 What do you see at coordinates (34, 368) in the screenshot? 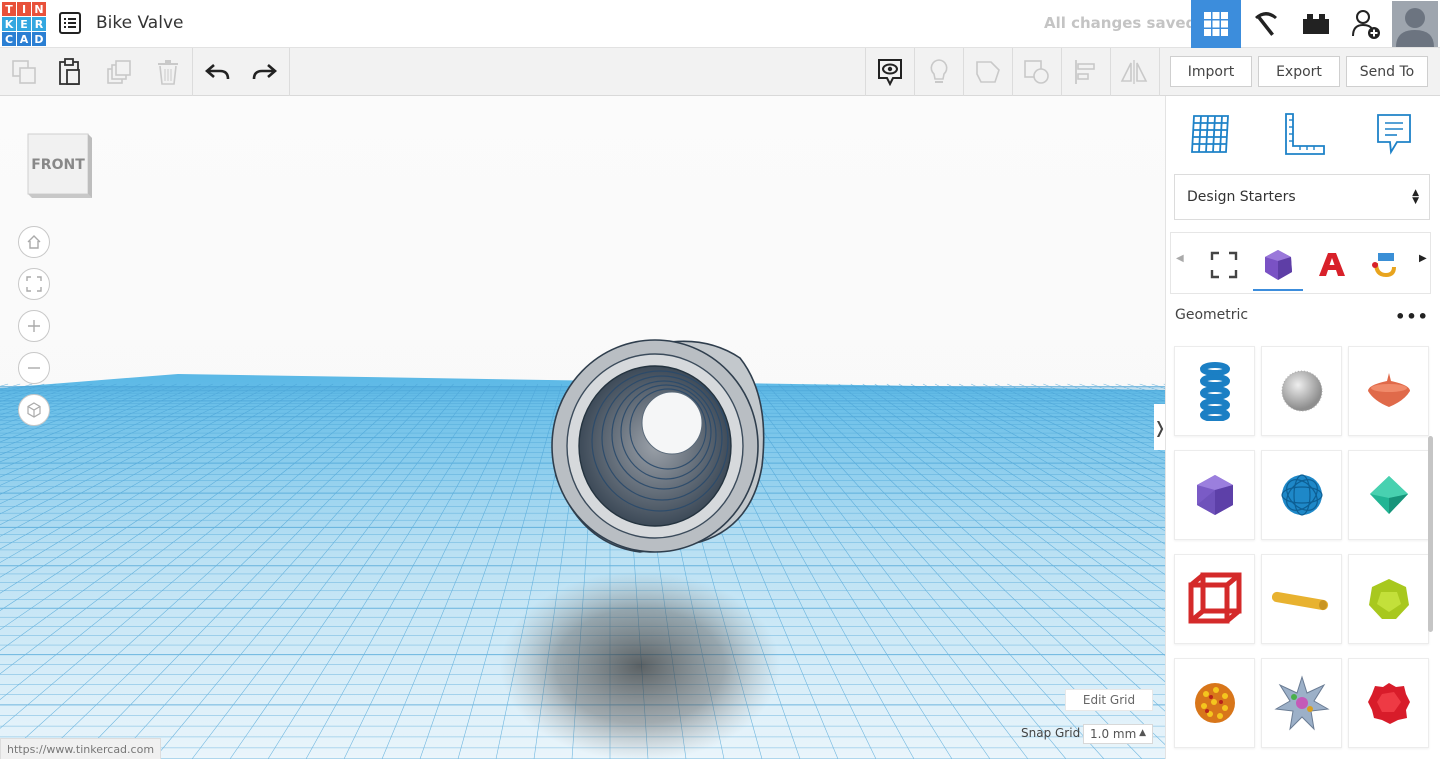
I see `zoom-out-icon` at bounding box center [34, 368].